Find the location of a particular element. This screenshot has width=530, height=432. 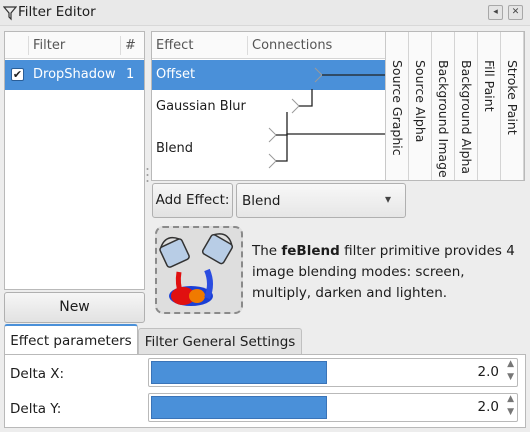

count-column-header: # is located at coordinates (130, 45).